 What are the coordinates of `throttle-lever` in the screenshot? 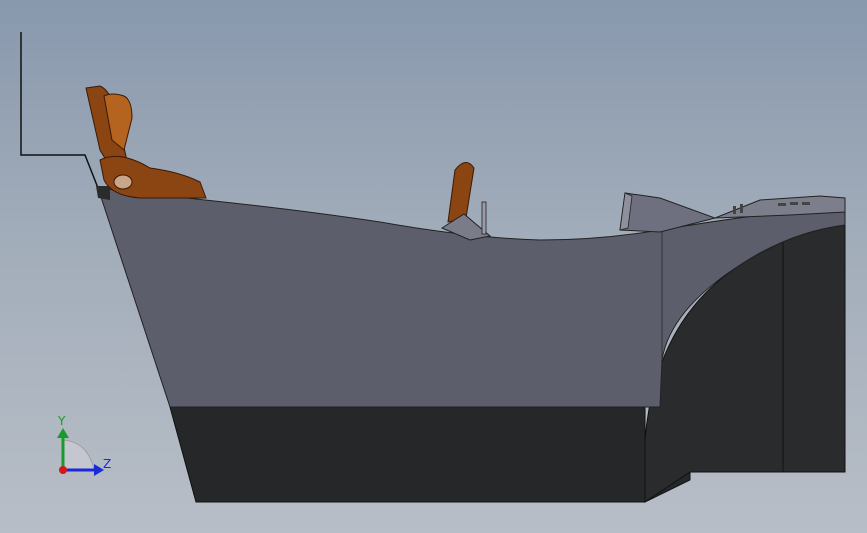 It's located at (466, 201).